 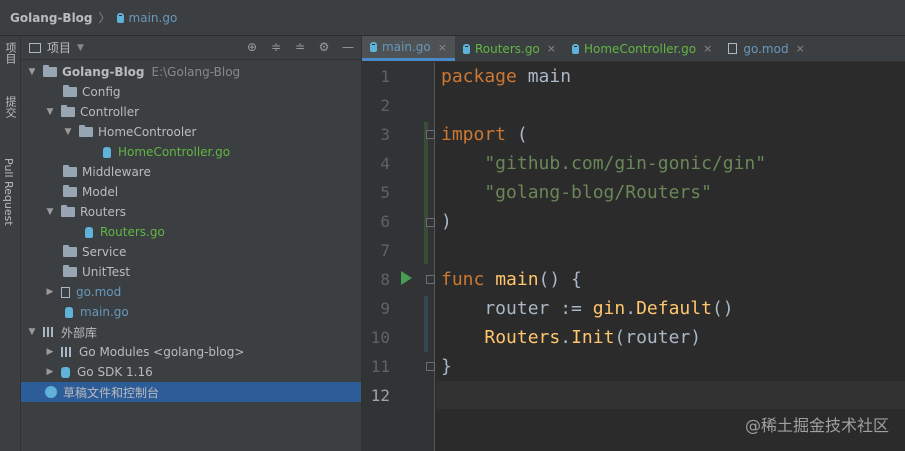 What do you see at coordinates (203, 352) in the screenshot?
I see `tree-row-go-modules: ▶ Go Modules <golang-blog>` at bounding box center [203, 352].